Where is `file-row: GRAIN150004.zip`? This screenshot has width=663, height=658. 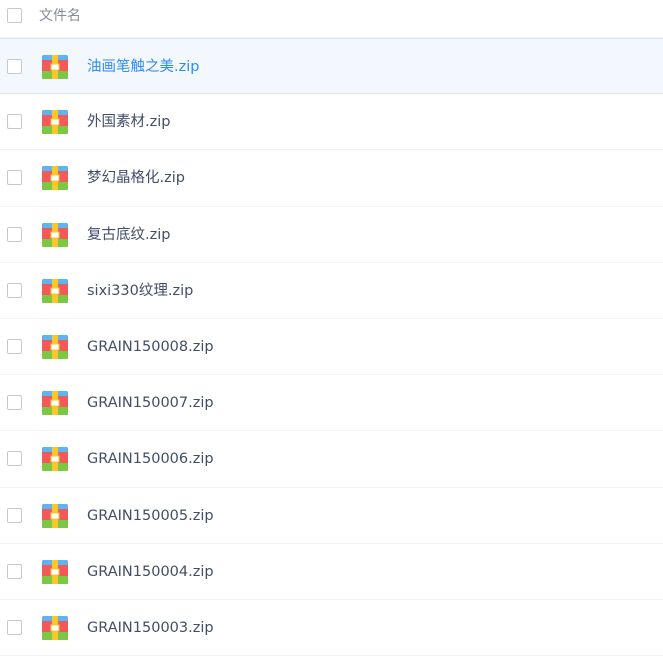 file-row: GRAIN150004.zip is located at coordinates (331, 572).